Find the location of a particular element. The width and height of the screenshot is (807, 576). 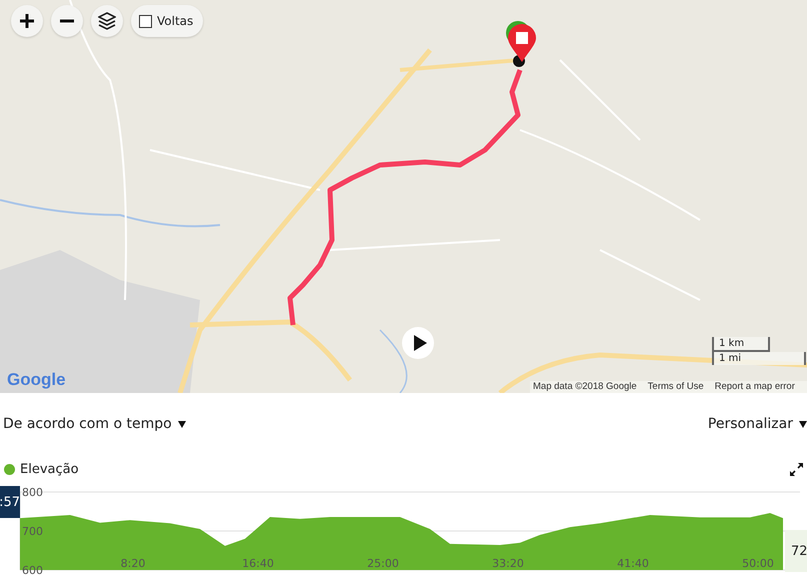

tooltip: :57 is located at coordinates (10, 502).